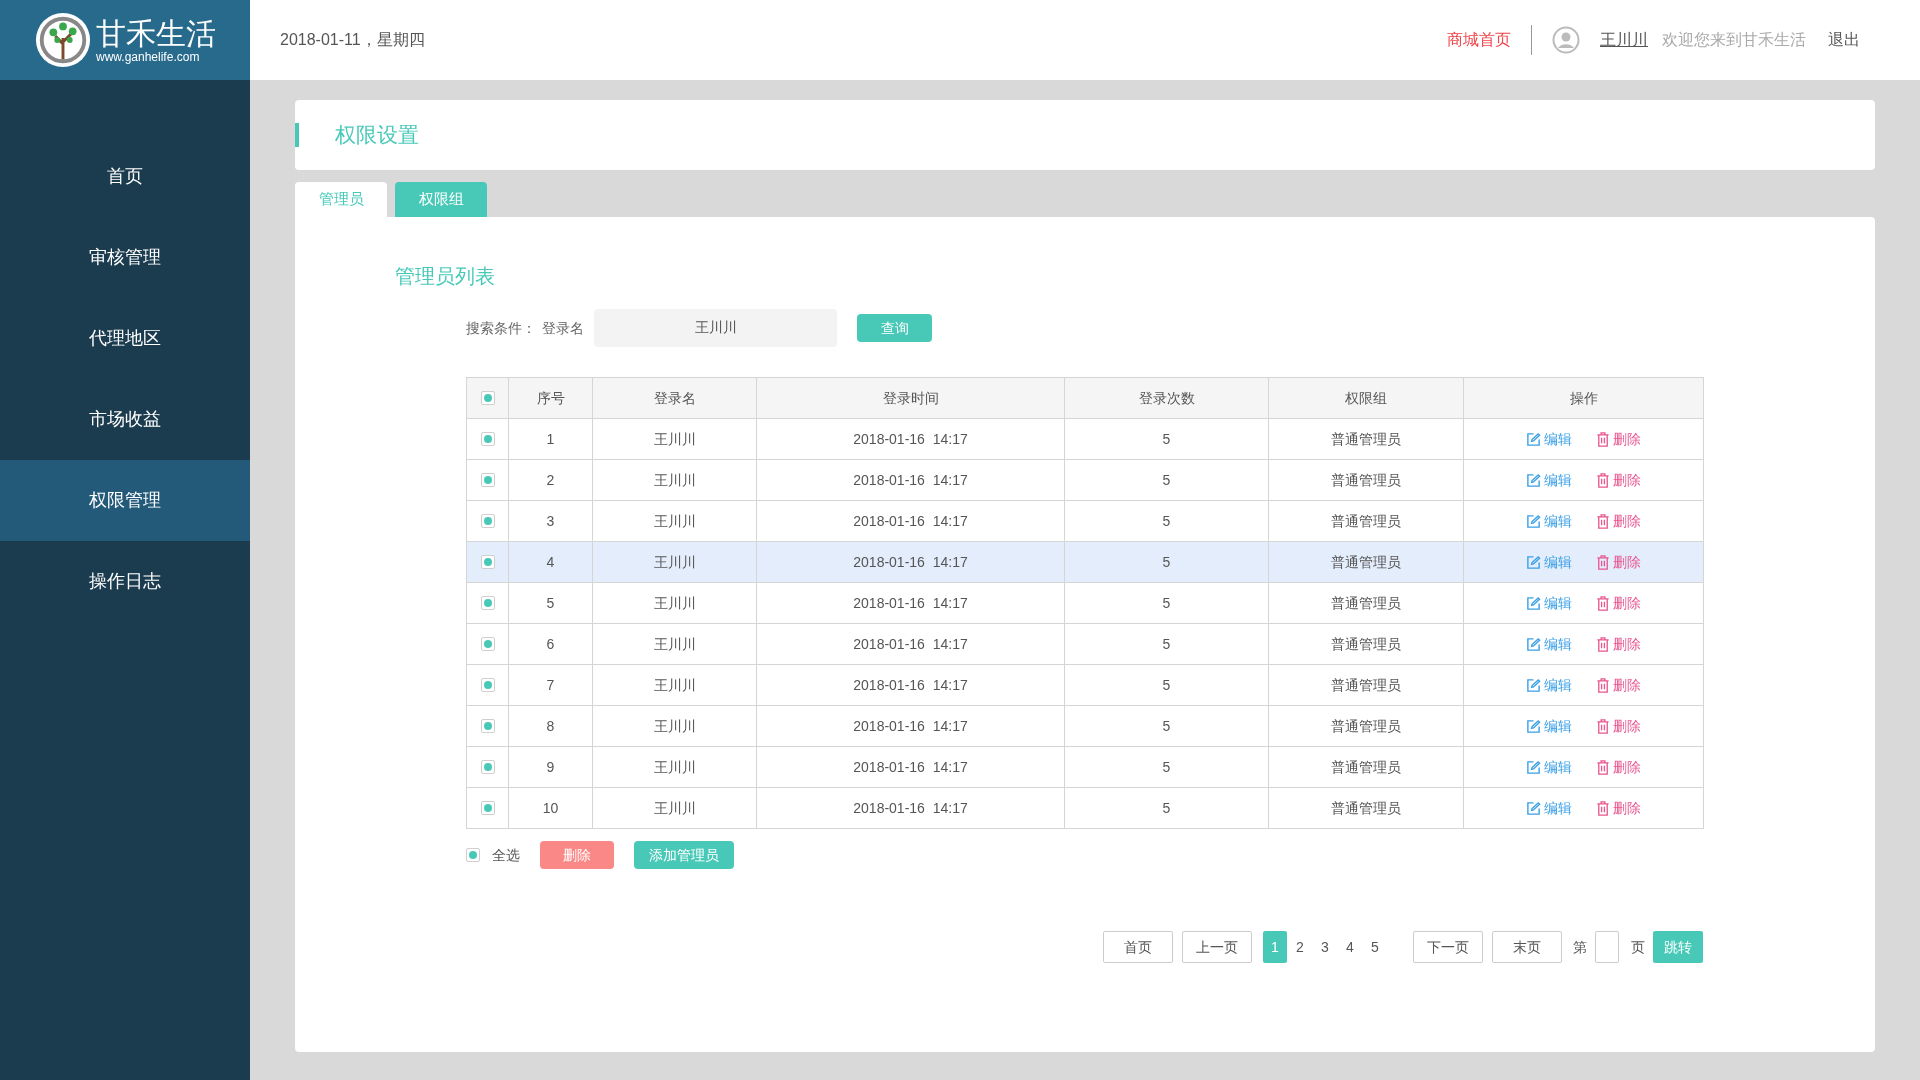  I want to click on sidebar-item: 操作日志, so click(125, 581).